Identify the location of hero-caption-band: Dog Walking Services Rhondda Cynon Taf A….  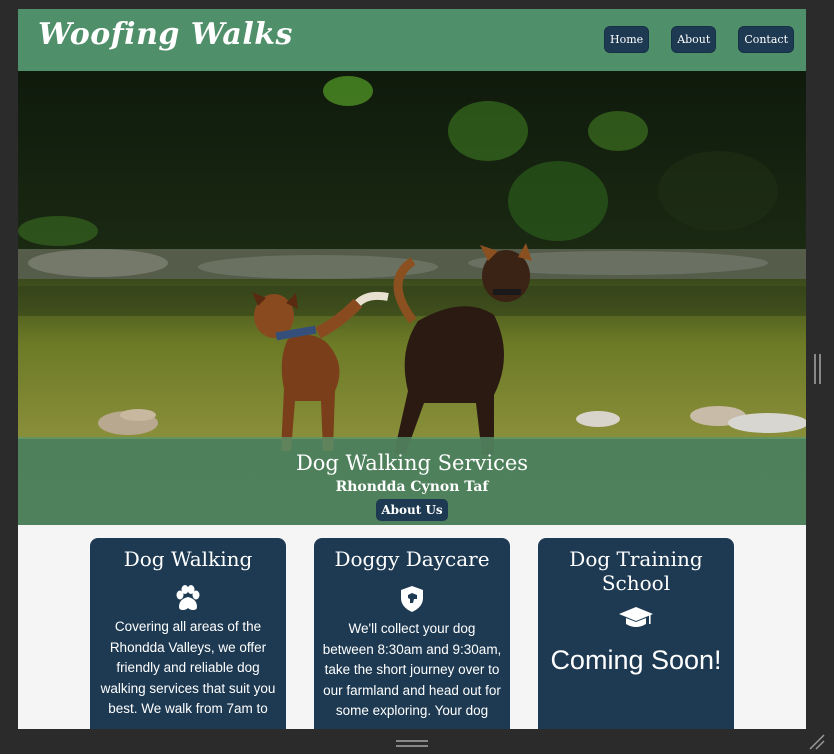
(412, 481).